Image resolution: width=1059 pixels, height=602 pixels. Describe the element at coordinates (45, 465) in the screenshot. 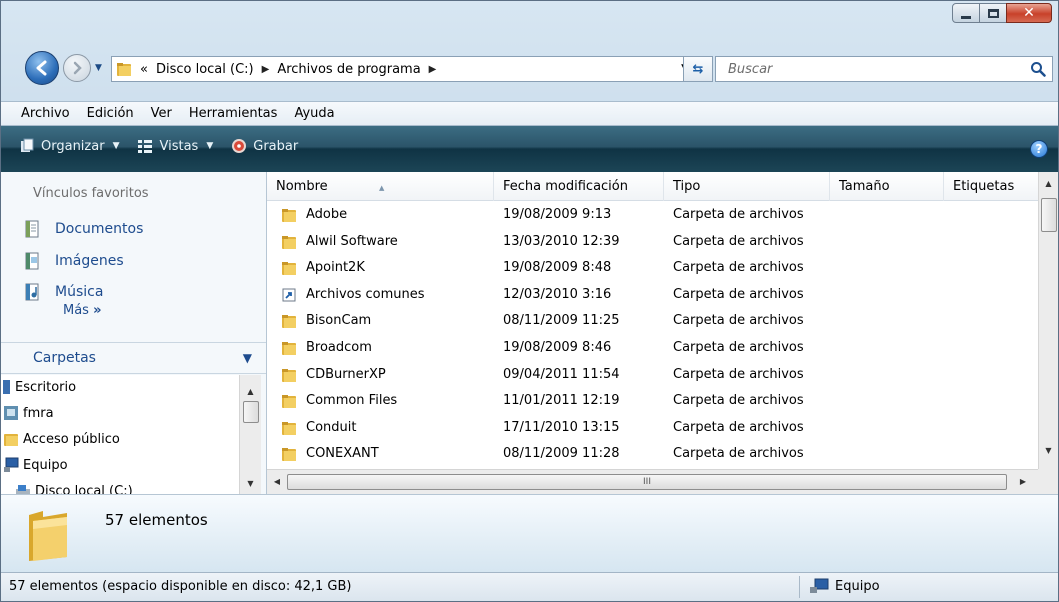

I see `tree-item-label: Equipo` at that location.